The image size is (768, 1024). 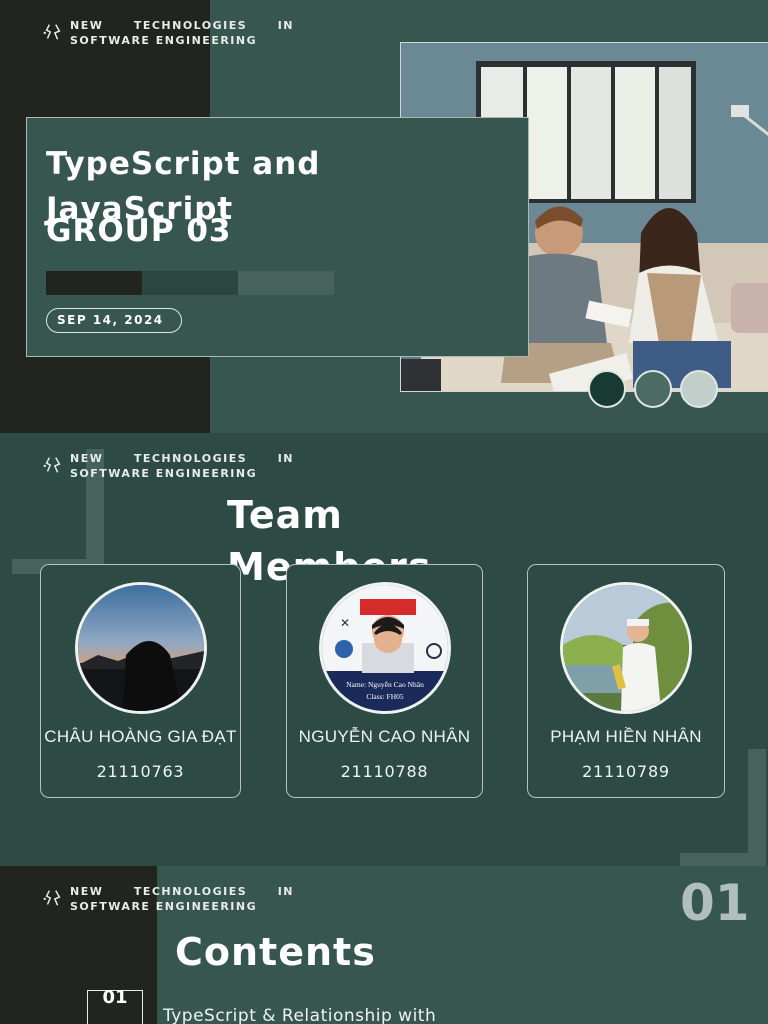 I want to click on member-name: CHÂU HOÀNG GIA ĐẠT, so click(x=140, y=736).